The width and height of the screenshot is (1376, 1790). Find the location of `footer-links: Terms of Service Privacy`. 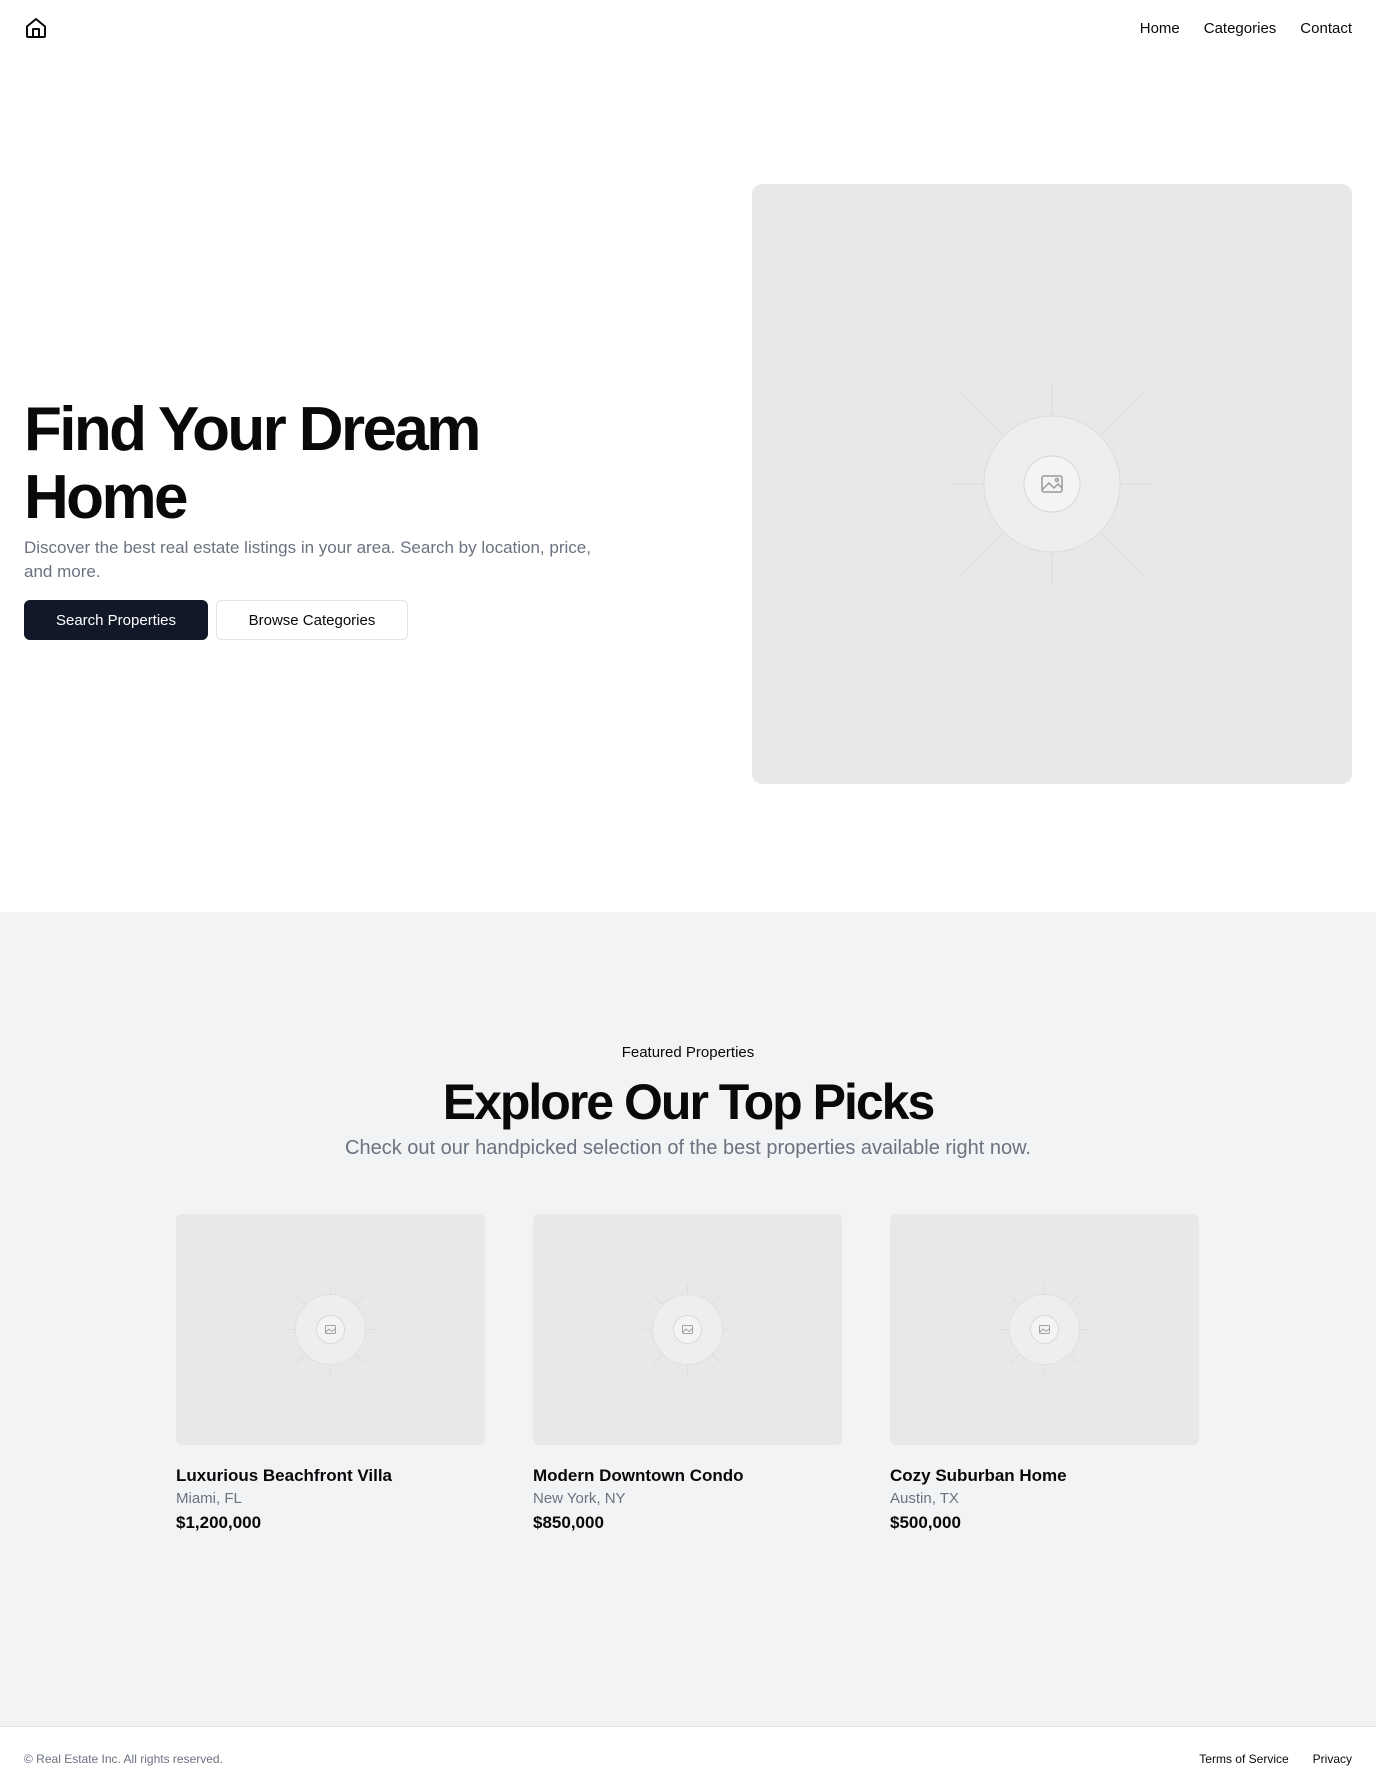

footer-links: Terms of Service Privacy is located at coordinates (1275, 1759).